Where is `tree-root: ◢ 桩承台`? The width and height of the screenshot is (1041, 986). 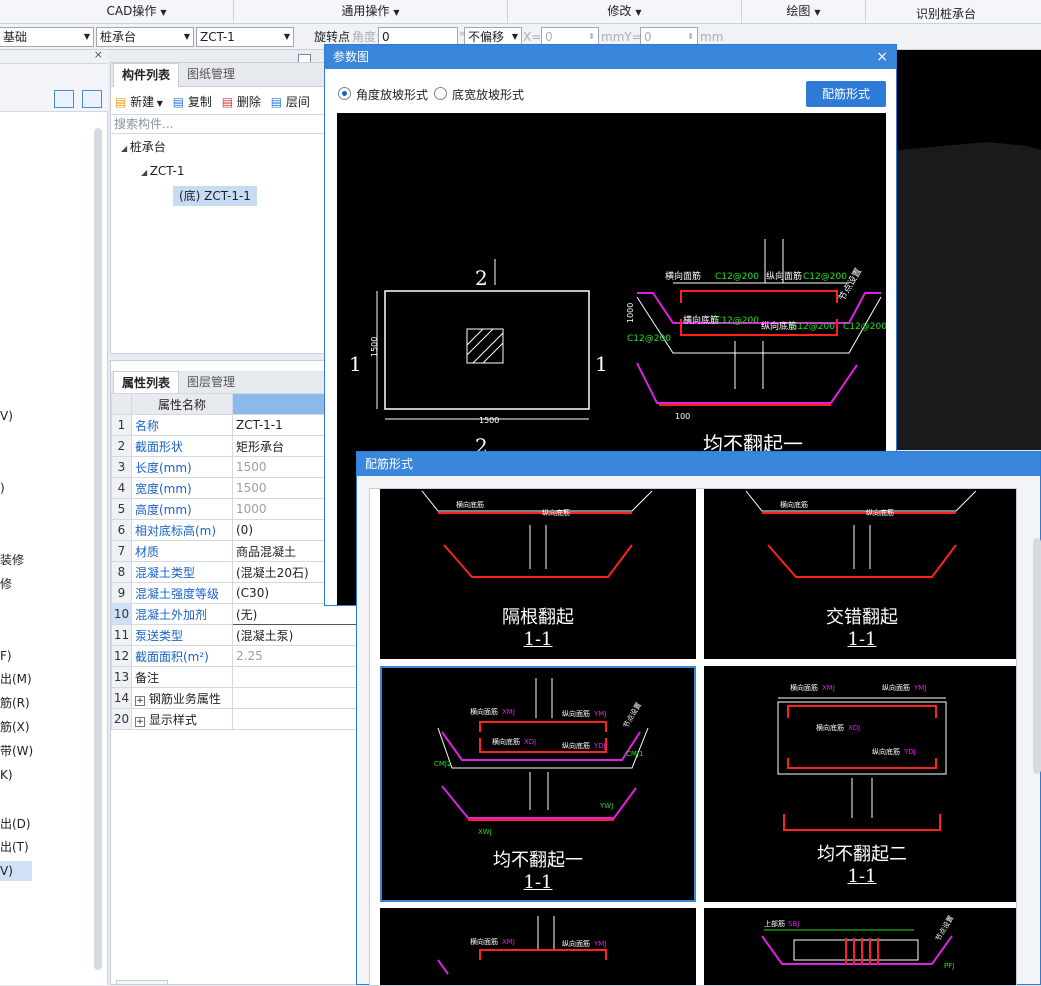 tree-root: ◢ 桩承台 is located at coordinates (143, 148).